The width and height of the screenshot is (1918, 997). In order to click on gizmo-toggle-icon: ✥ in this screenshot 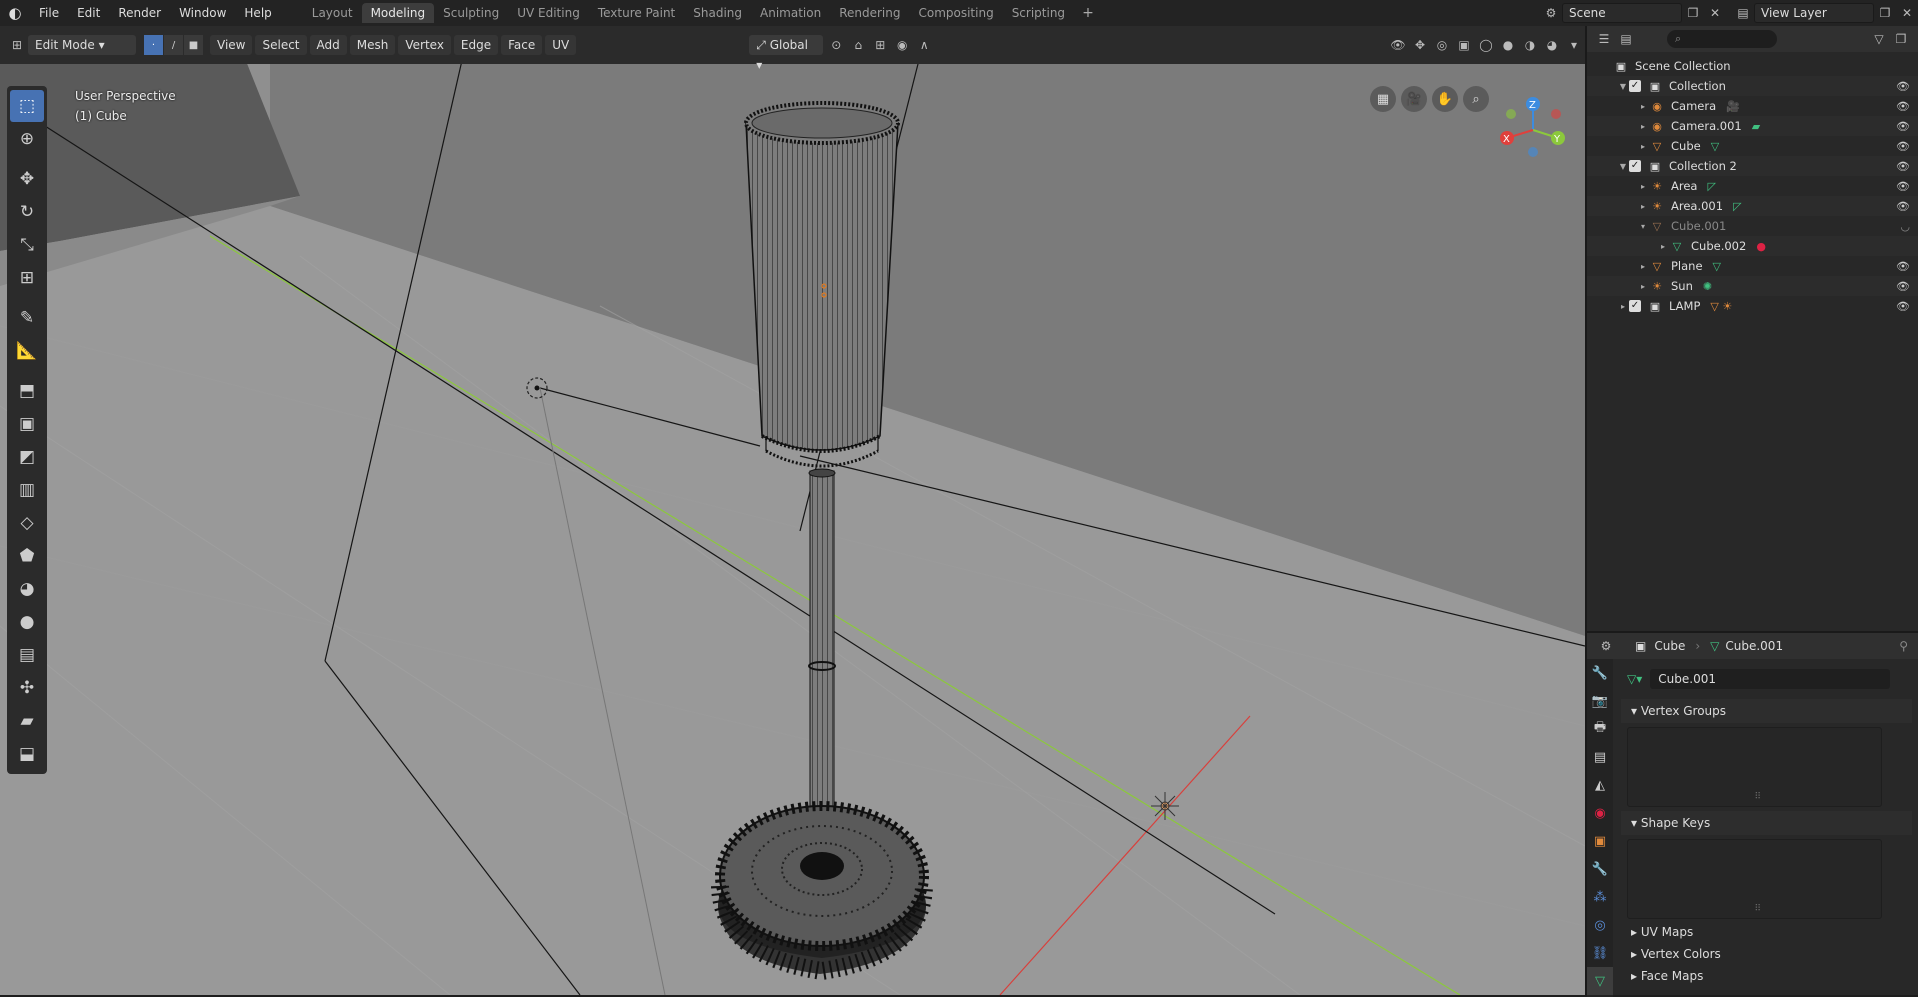, I will do `click(1420, 45)`.